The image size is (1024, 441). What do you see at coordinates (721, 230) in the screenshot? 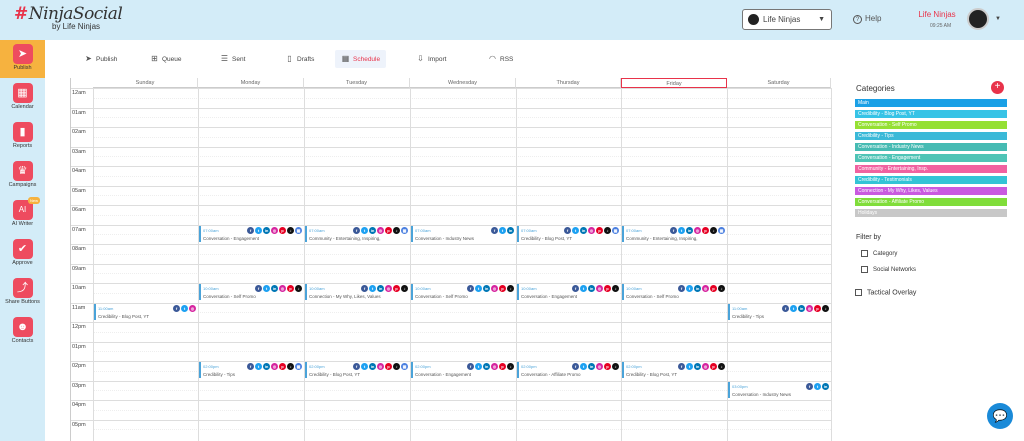
I see `gb-icon: ▦` at bounding box center [721, 230].